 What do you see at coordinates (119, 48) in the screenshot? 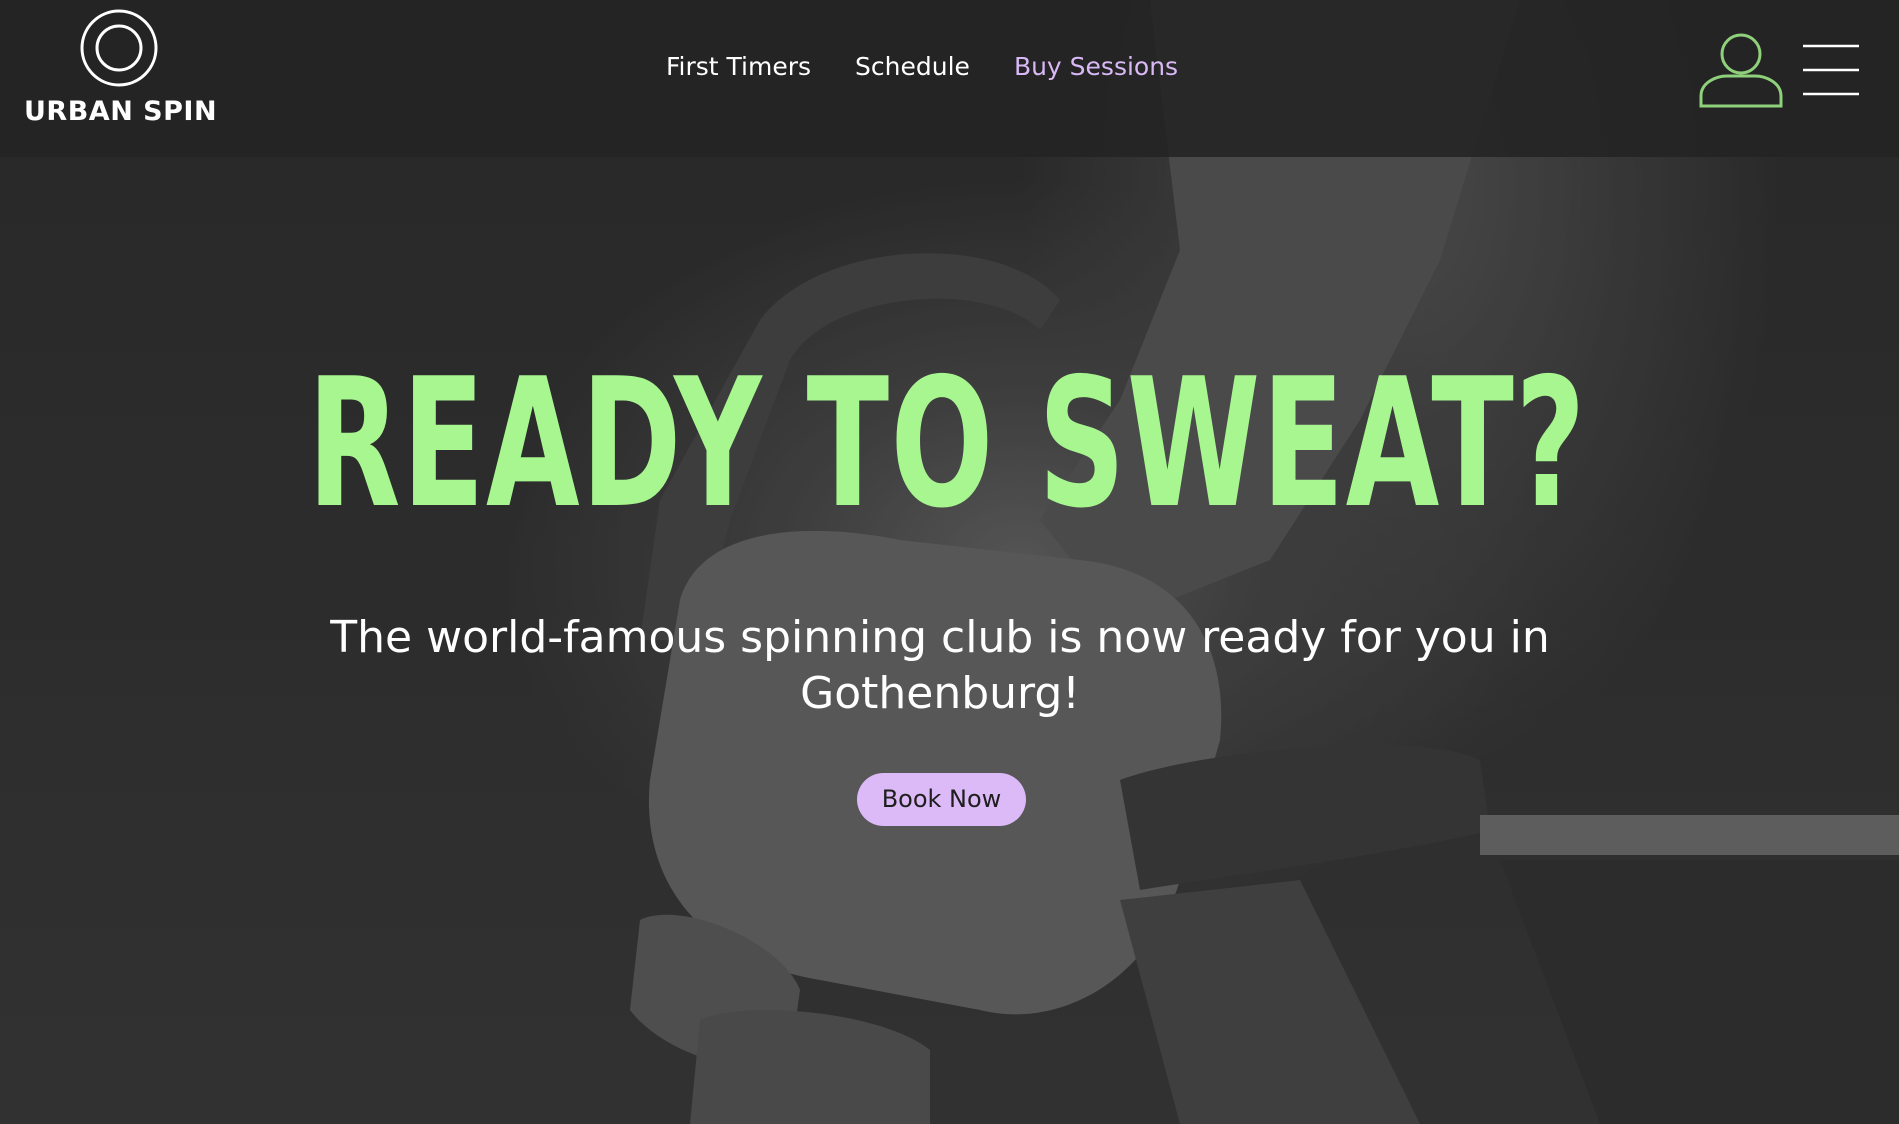
I see `double-circle-logo-icon` at bounding box center [119, 48].